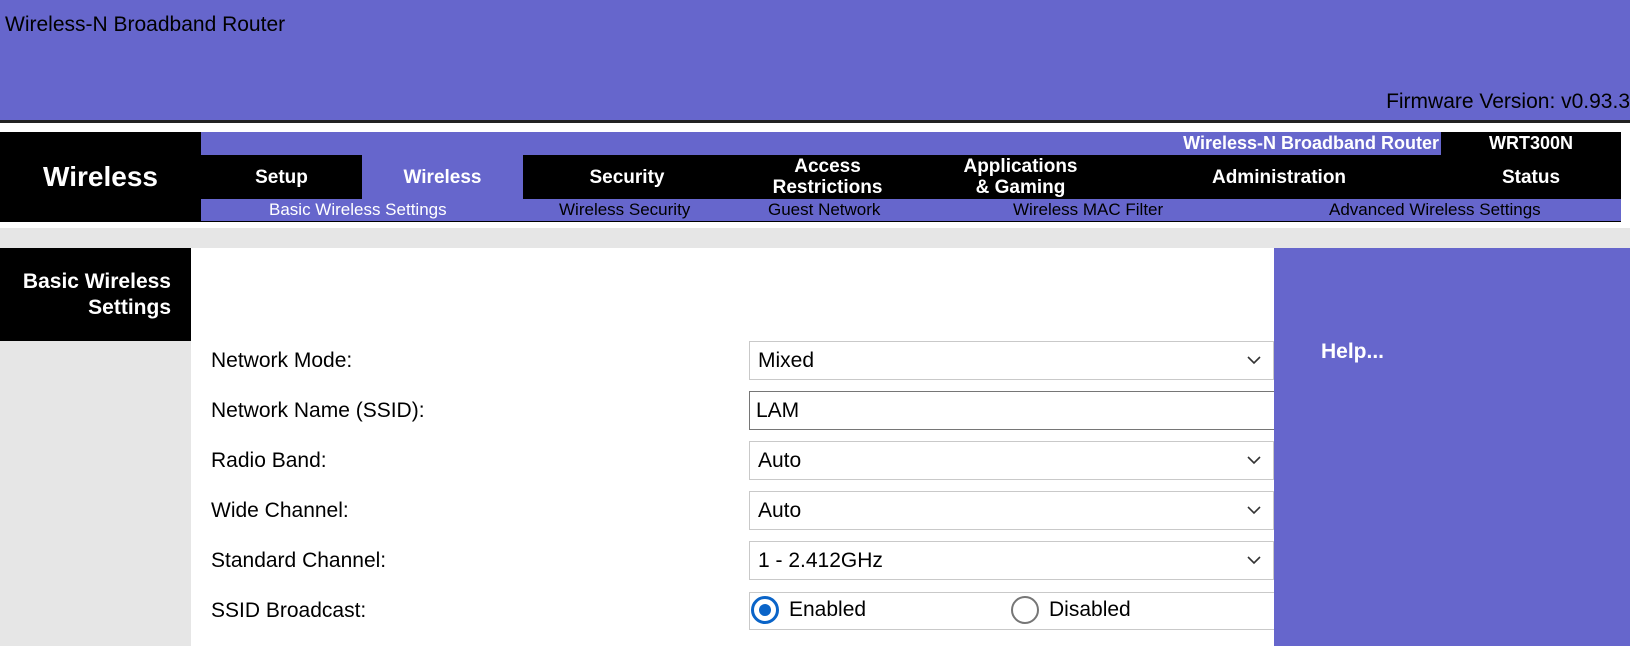 This screenshot has height=646, width=1630. Describe the element at coordinates (780, 460) in the screenshot. I see `radio-band-value: Auto` at that location.